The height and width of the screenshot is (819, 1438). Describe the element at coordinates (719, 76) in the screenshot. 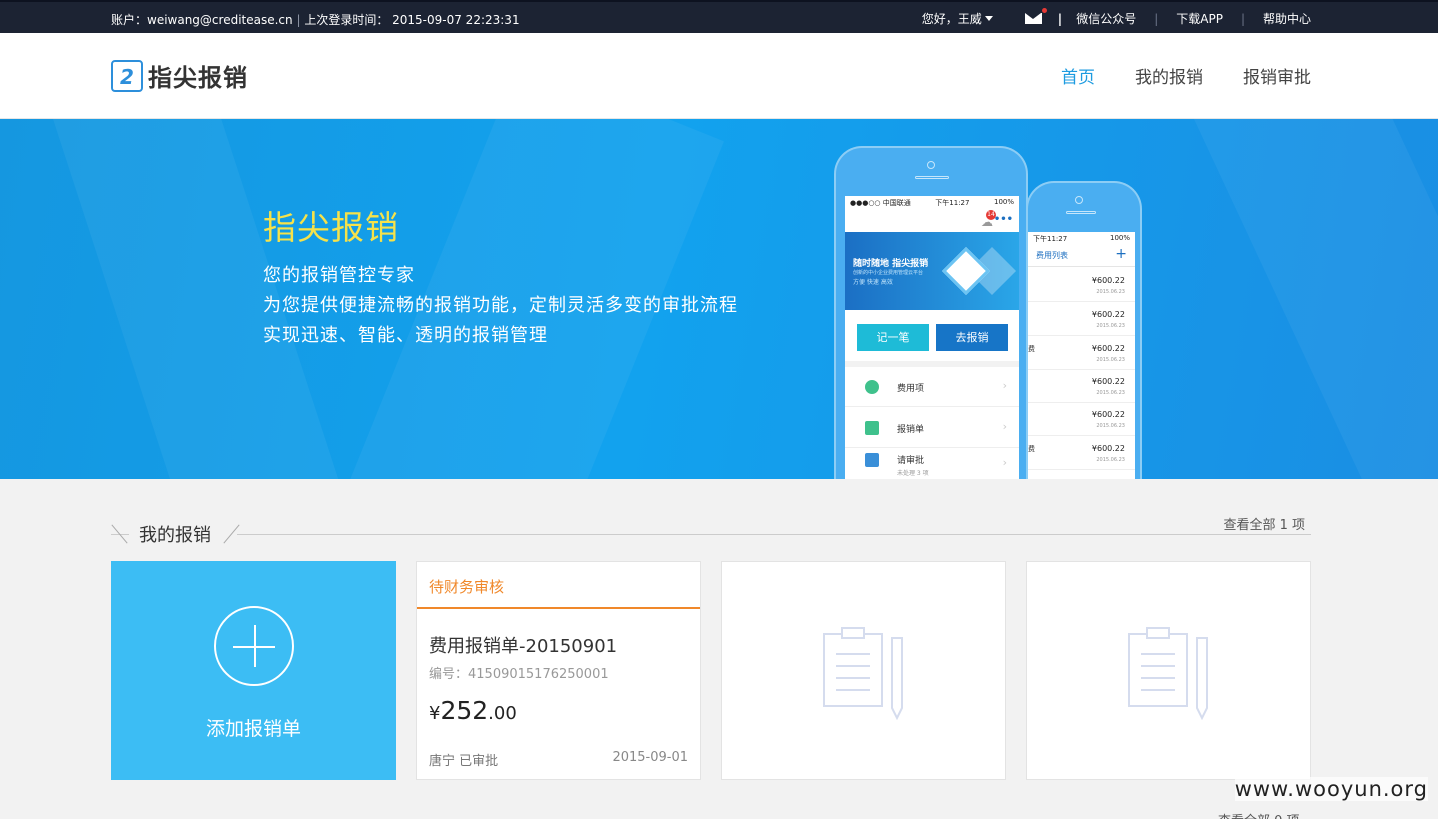

I see `header: 2 指尖报销 首页 我的报销 报销审批` at that location.